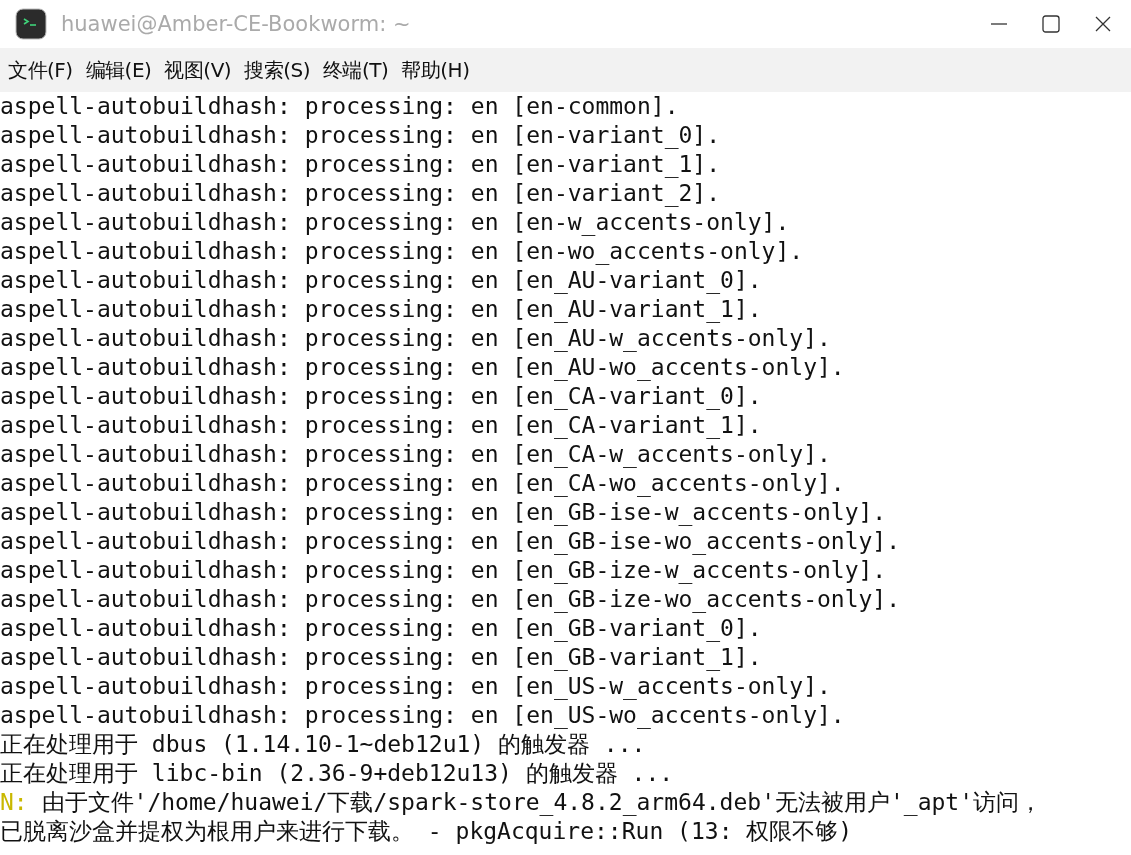 The width and height of the screenshot is (1131, 855). What do you see at coordinates (444, 570) in the screenshot?
I see `terminal-line: aspell-autobuildhash: processing: en [en_GB-ize-w_accents-only].` at bounding box center [444, 570].